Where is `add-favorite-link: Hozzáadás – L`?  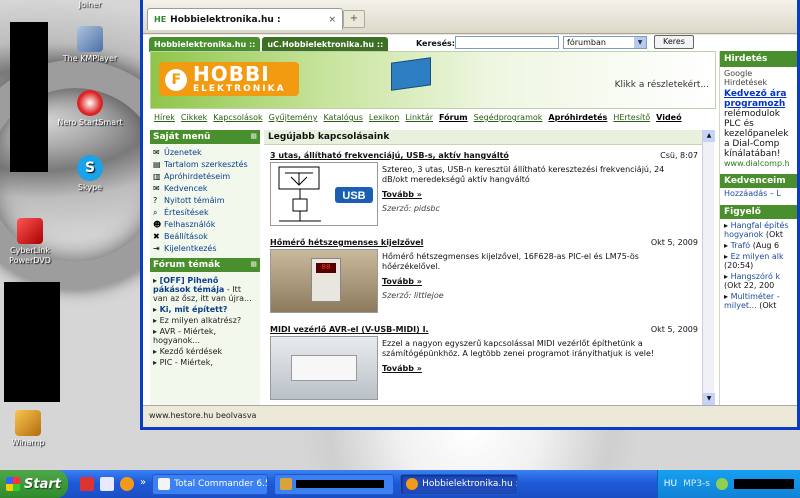 add-favorite-link: Hozzáadás – L is located at coordinates (758, 193).